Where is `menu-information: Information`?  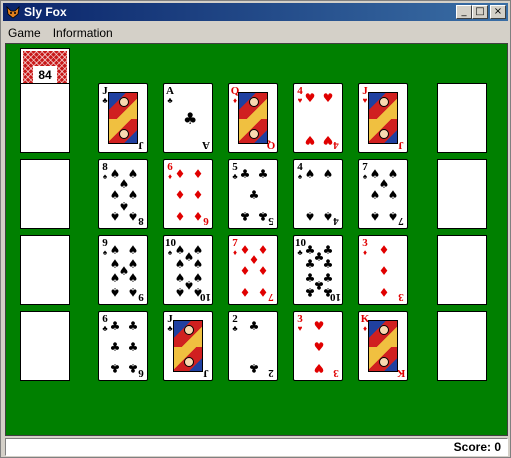
menu-information: Information is located at coordinates (83, 33).